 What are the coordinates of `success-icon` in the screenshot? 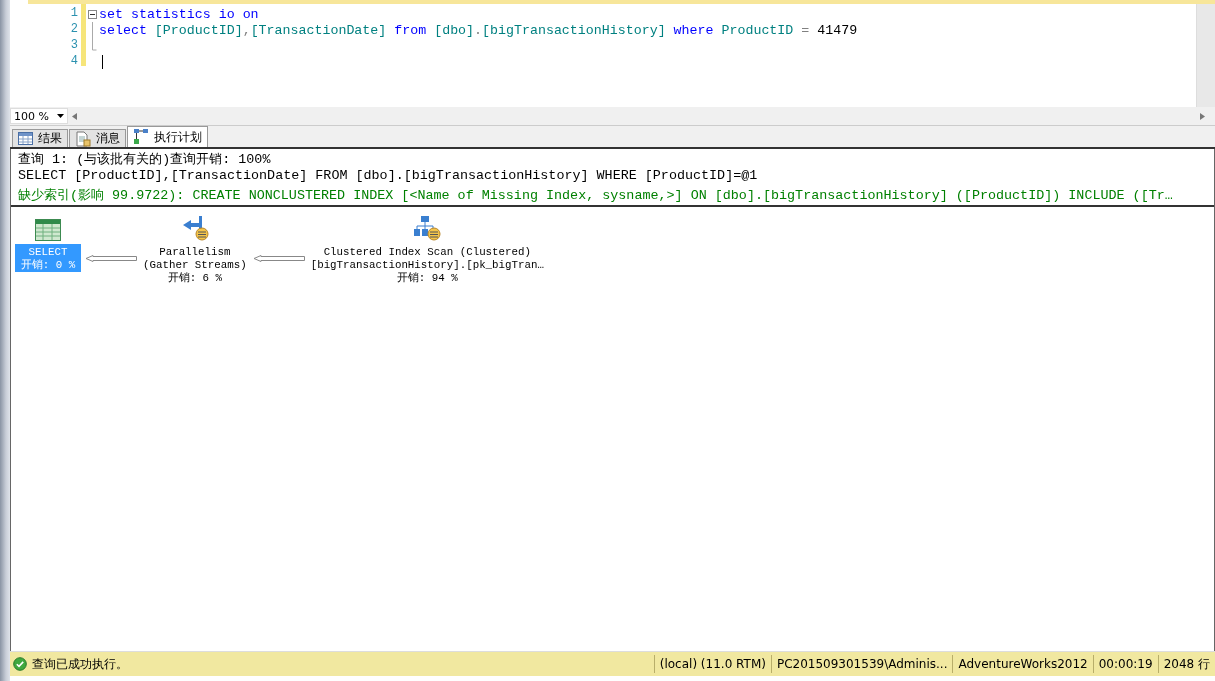 It's located at (20, 664).